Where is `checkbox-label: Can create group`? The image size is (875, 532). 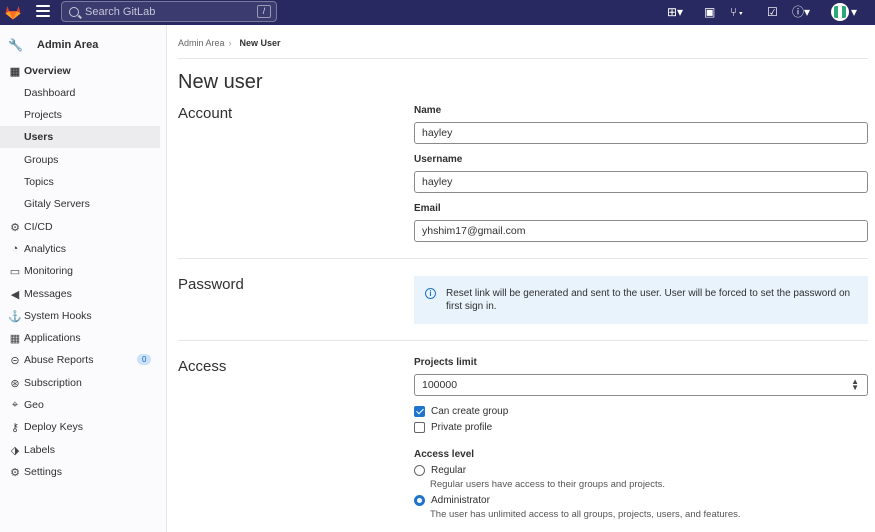 checkbox-label: Can create group is located at coordinates (470, 411).